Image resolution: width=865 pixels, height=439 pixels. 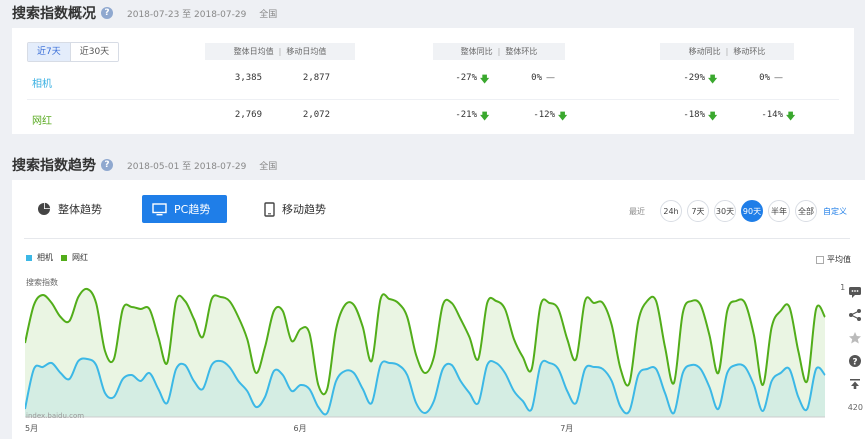 What do you see at coordinates (269, 209) in the screenshot?
I see `mobile-icon` at bounding box center [269, 209].